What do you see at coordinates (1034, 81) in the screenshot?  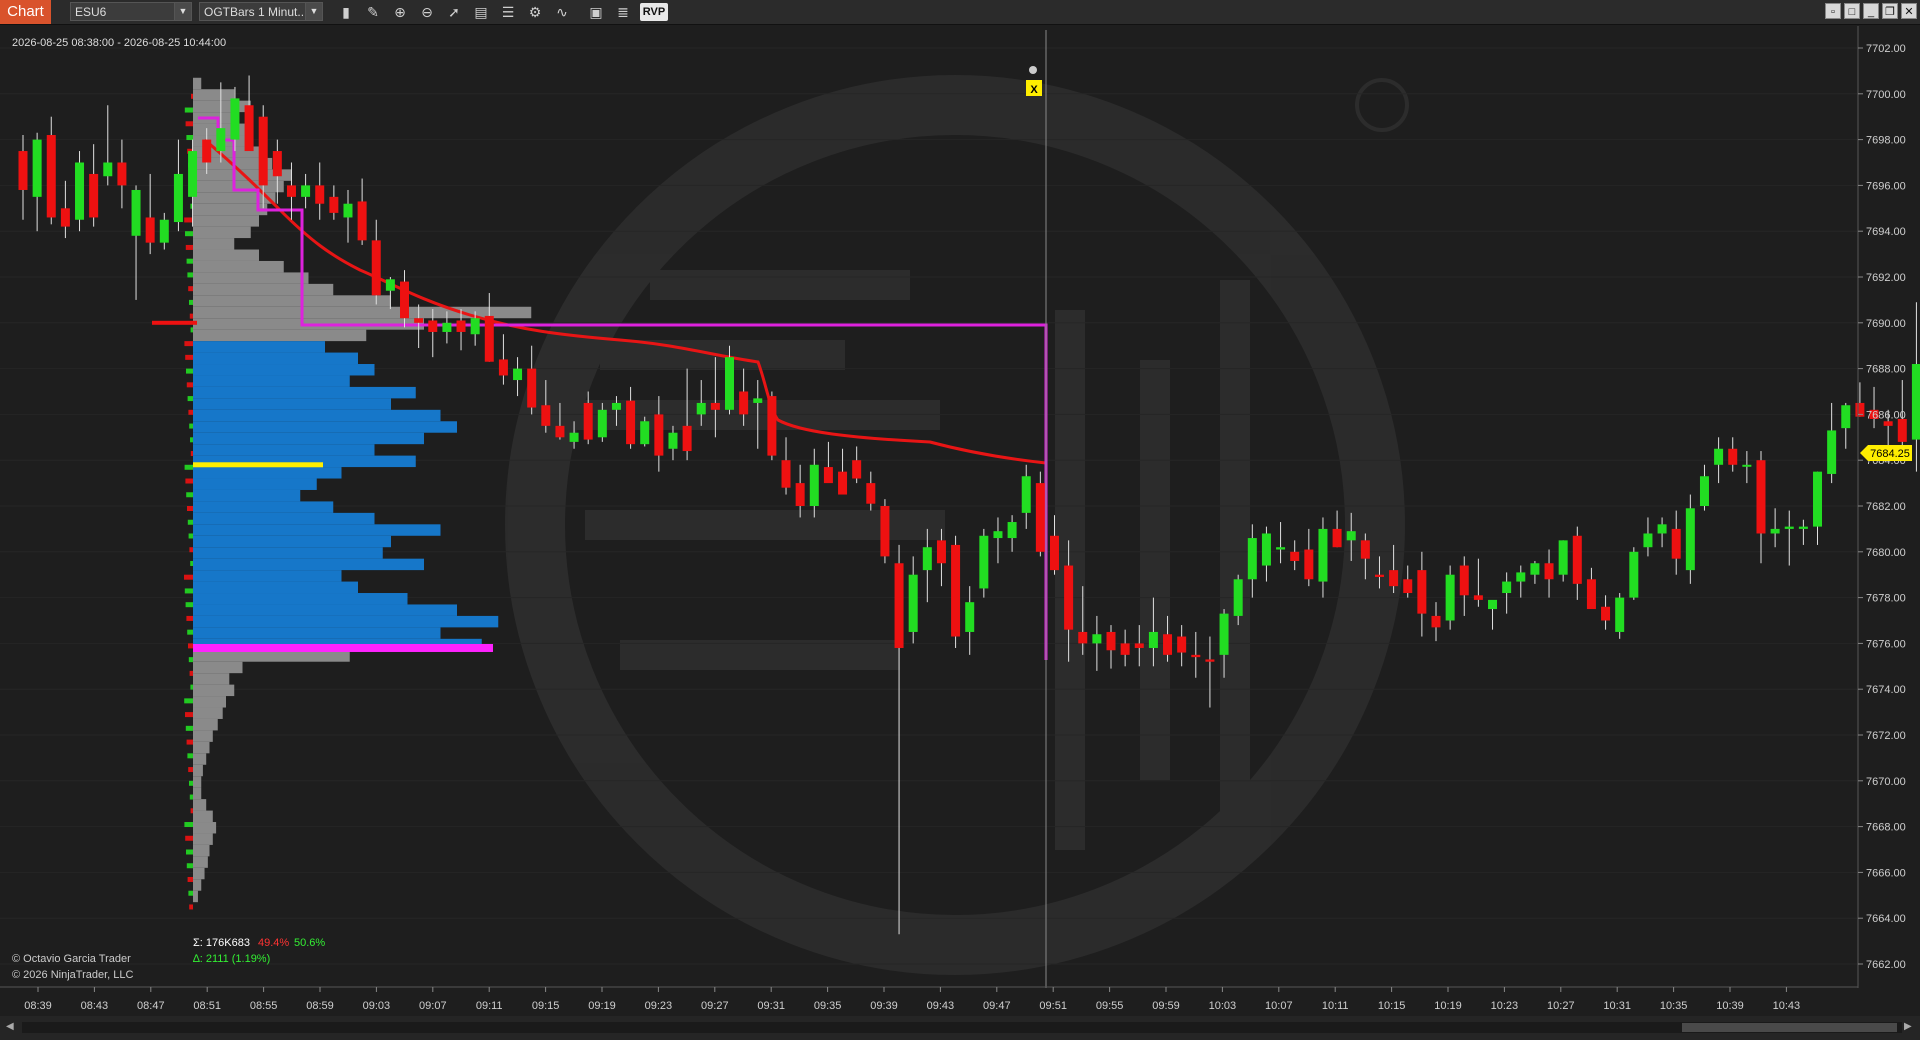 I see `chart-marker: X` at bounding box center [1034, 81].